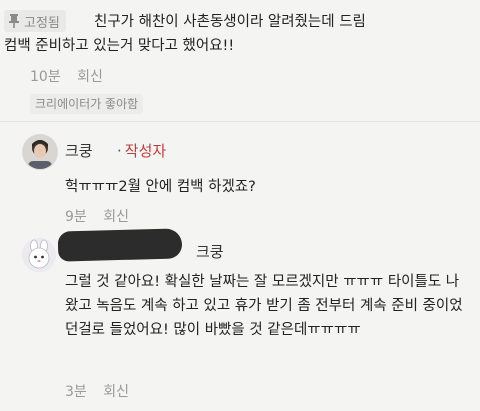 The image size is (480, 411). Describe the element at coordinates (119, 46) in the screenshot. I see `comment-text-line2: 컴백 준비하고 있는거 맞다고 했어요!!` at that location.